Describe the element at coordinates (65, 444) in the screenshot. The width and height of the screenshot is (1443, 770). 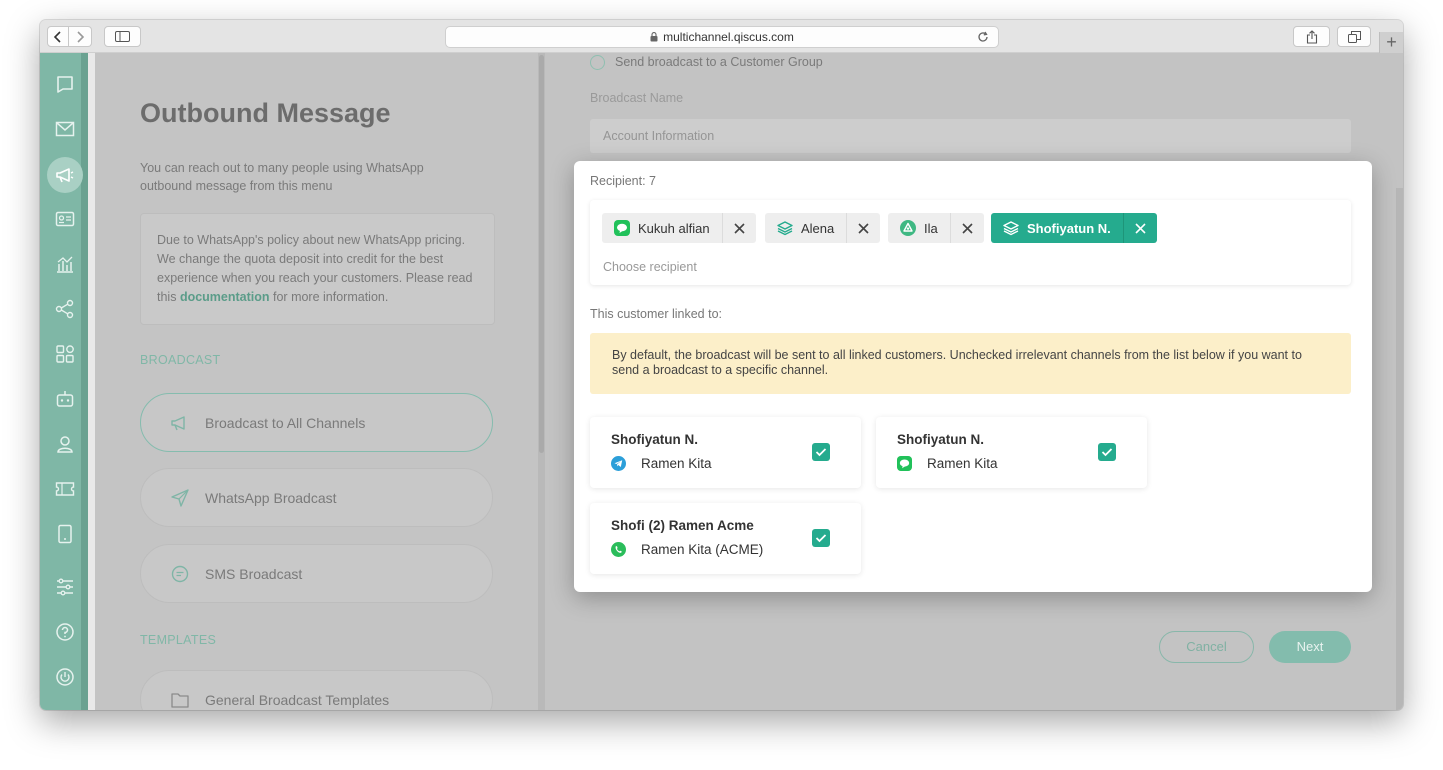
I see `agent-icon` at that location.